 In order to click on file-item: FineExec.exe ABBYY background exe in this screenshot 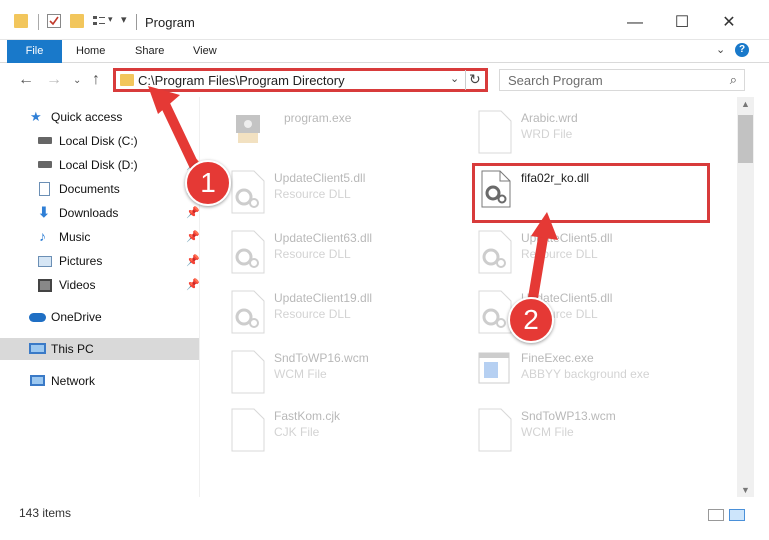, I will do `click(595, 379)`.